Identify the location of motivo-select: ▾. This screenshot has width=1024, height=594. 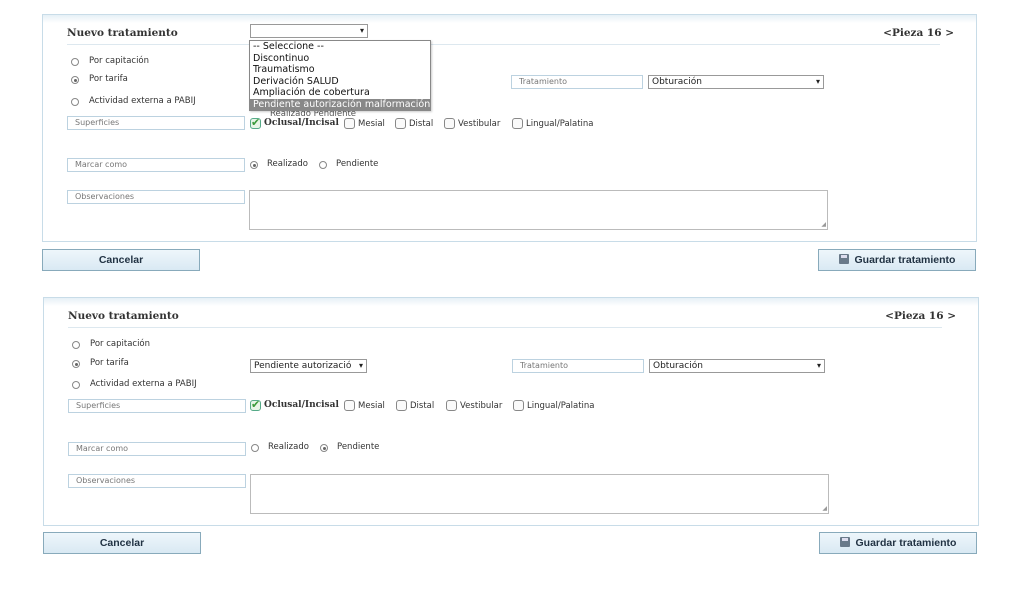
(309, 31).